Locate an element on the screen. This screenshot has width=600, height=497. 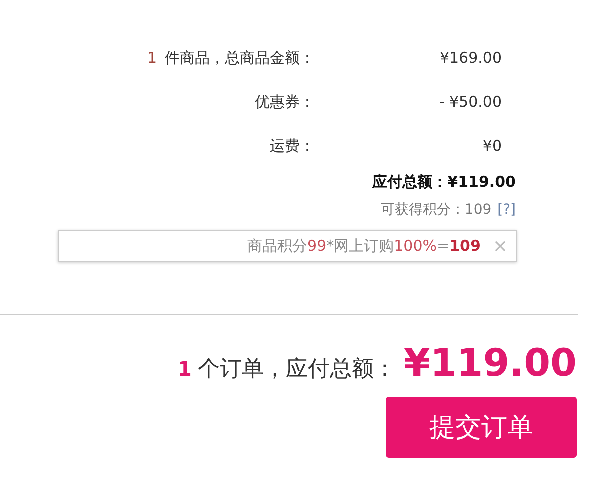
payable-label: 应付总额： is located at coordinates (410, 182).